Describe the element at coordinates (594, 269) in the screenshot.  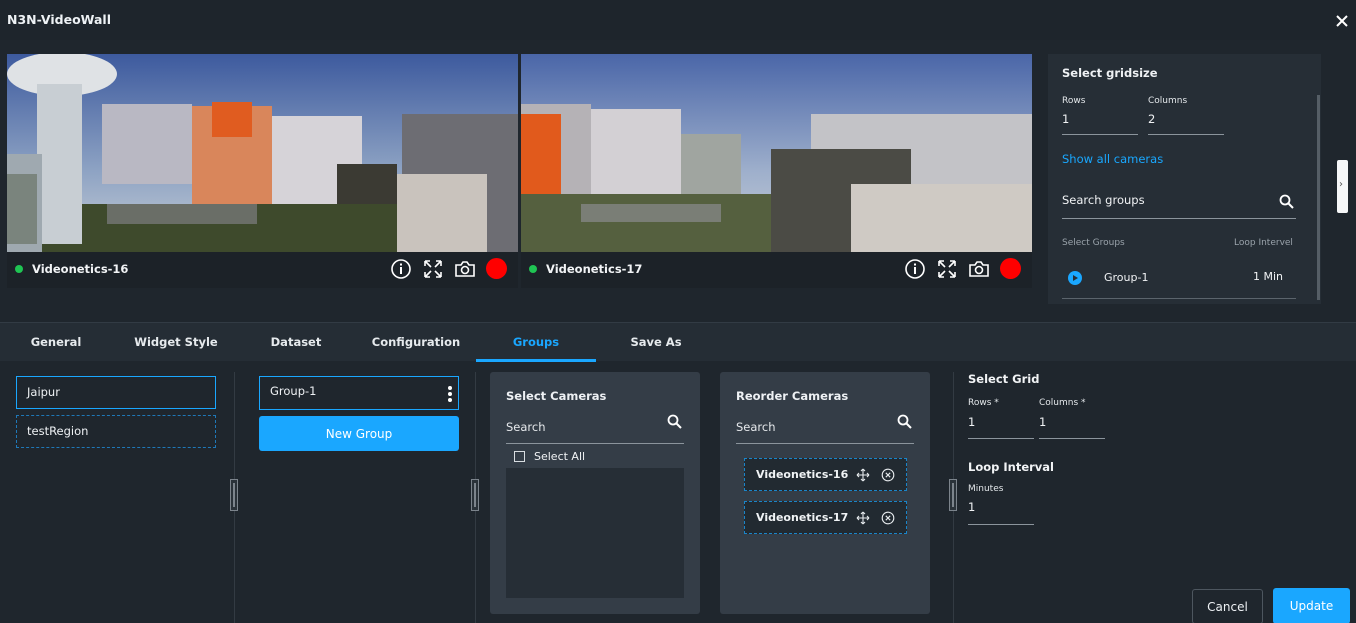
I see `camera-name: Videonetics-17` at that location.